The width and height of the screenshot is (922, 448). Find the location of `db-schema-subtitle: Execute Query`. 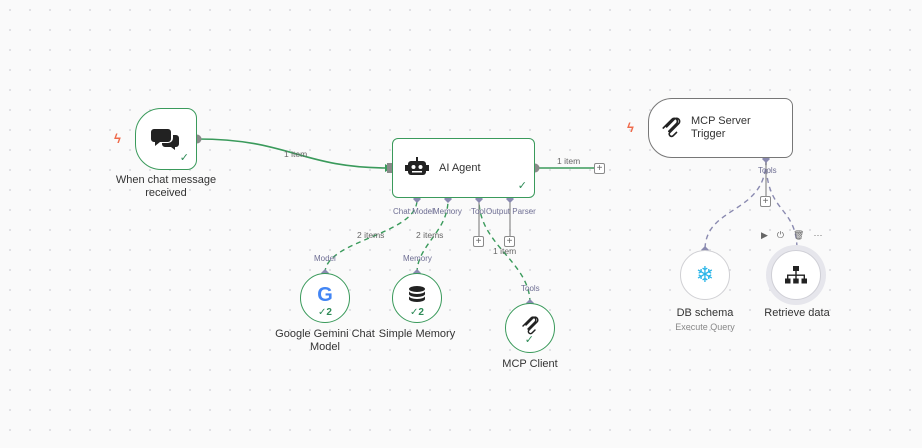

db-schema-subtitle: Execute Query is located at coordinates (705, 327).